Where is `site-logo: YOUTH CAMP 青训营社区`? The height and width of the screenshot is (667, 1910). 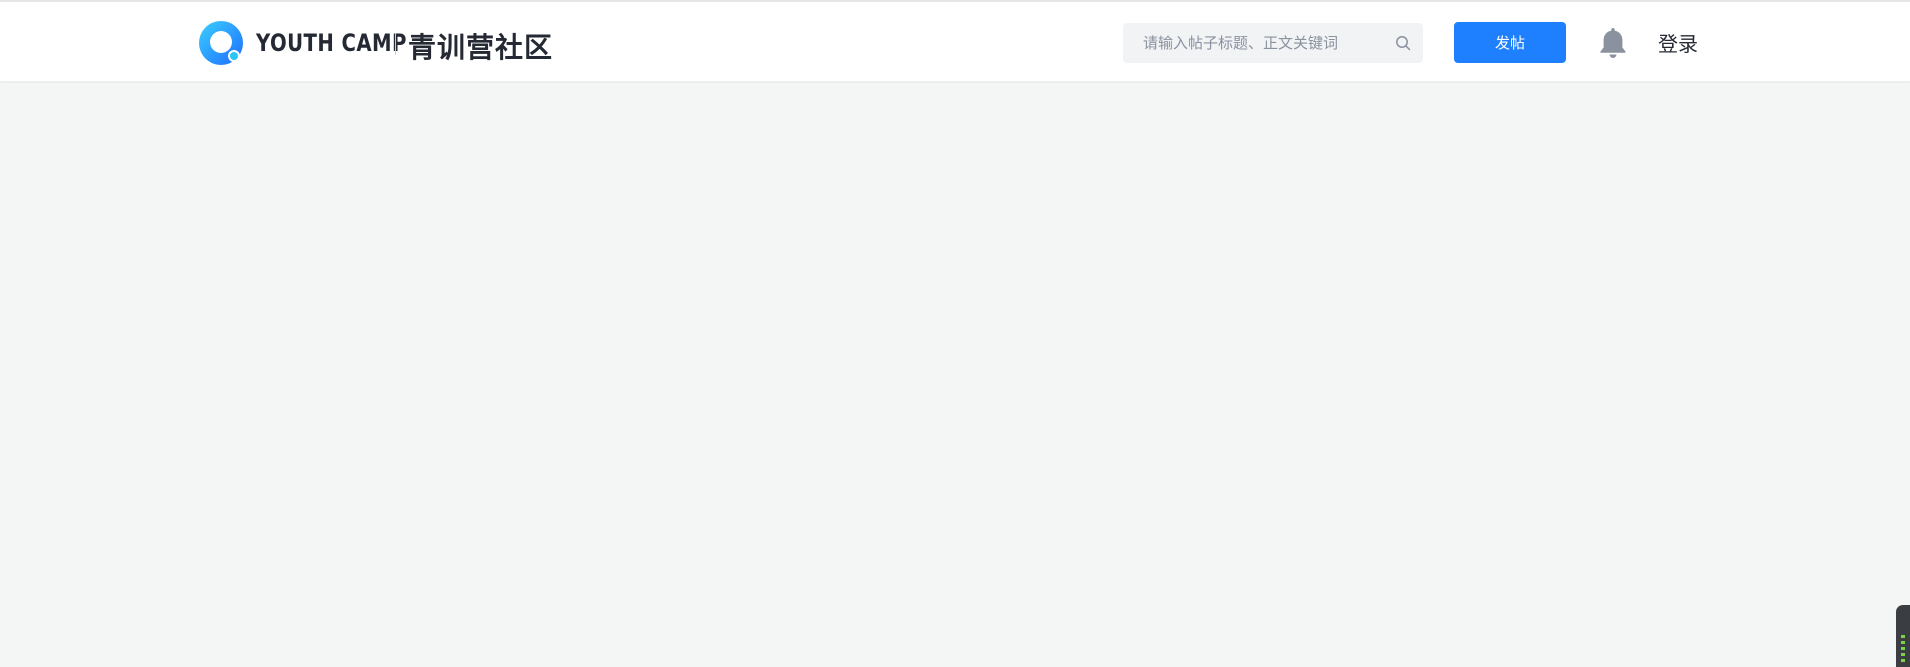
site-logo: YOUTH CAMP 青训营社区 is located at coordinates (375, 43).